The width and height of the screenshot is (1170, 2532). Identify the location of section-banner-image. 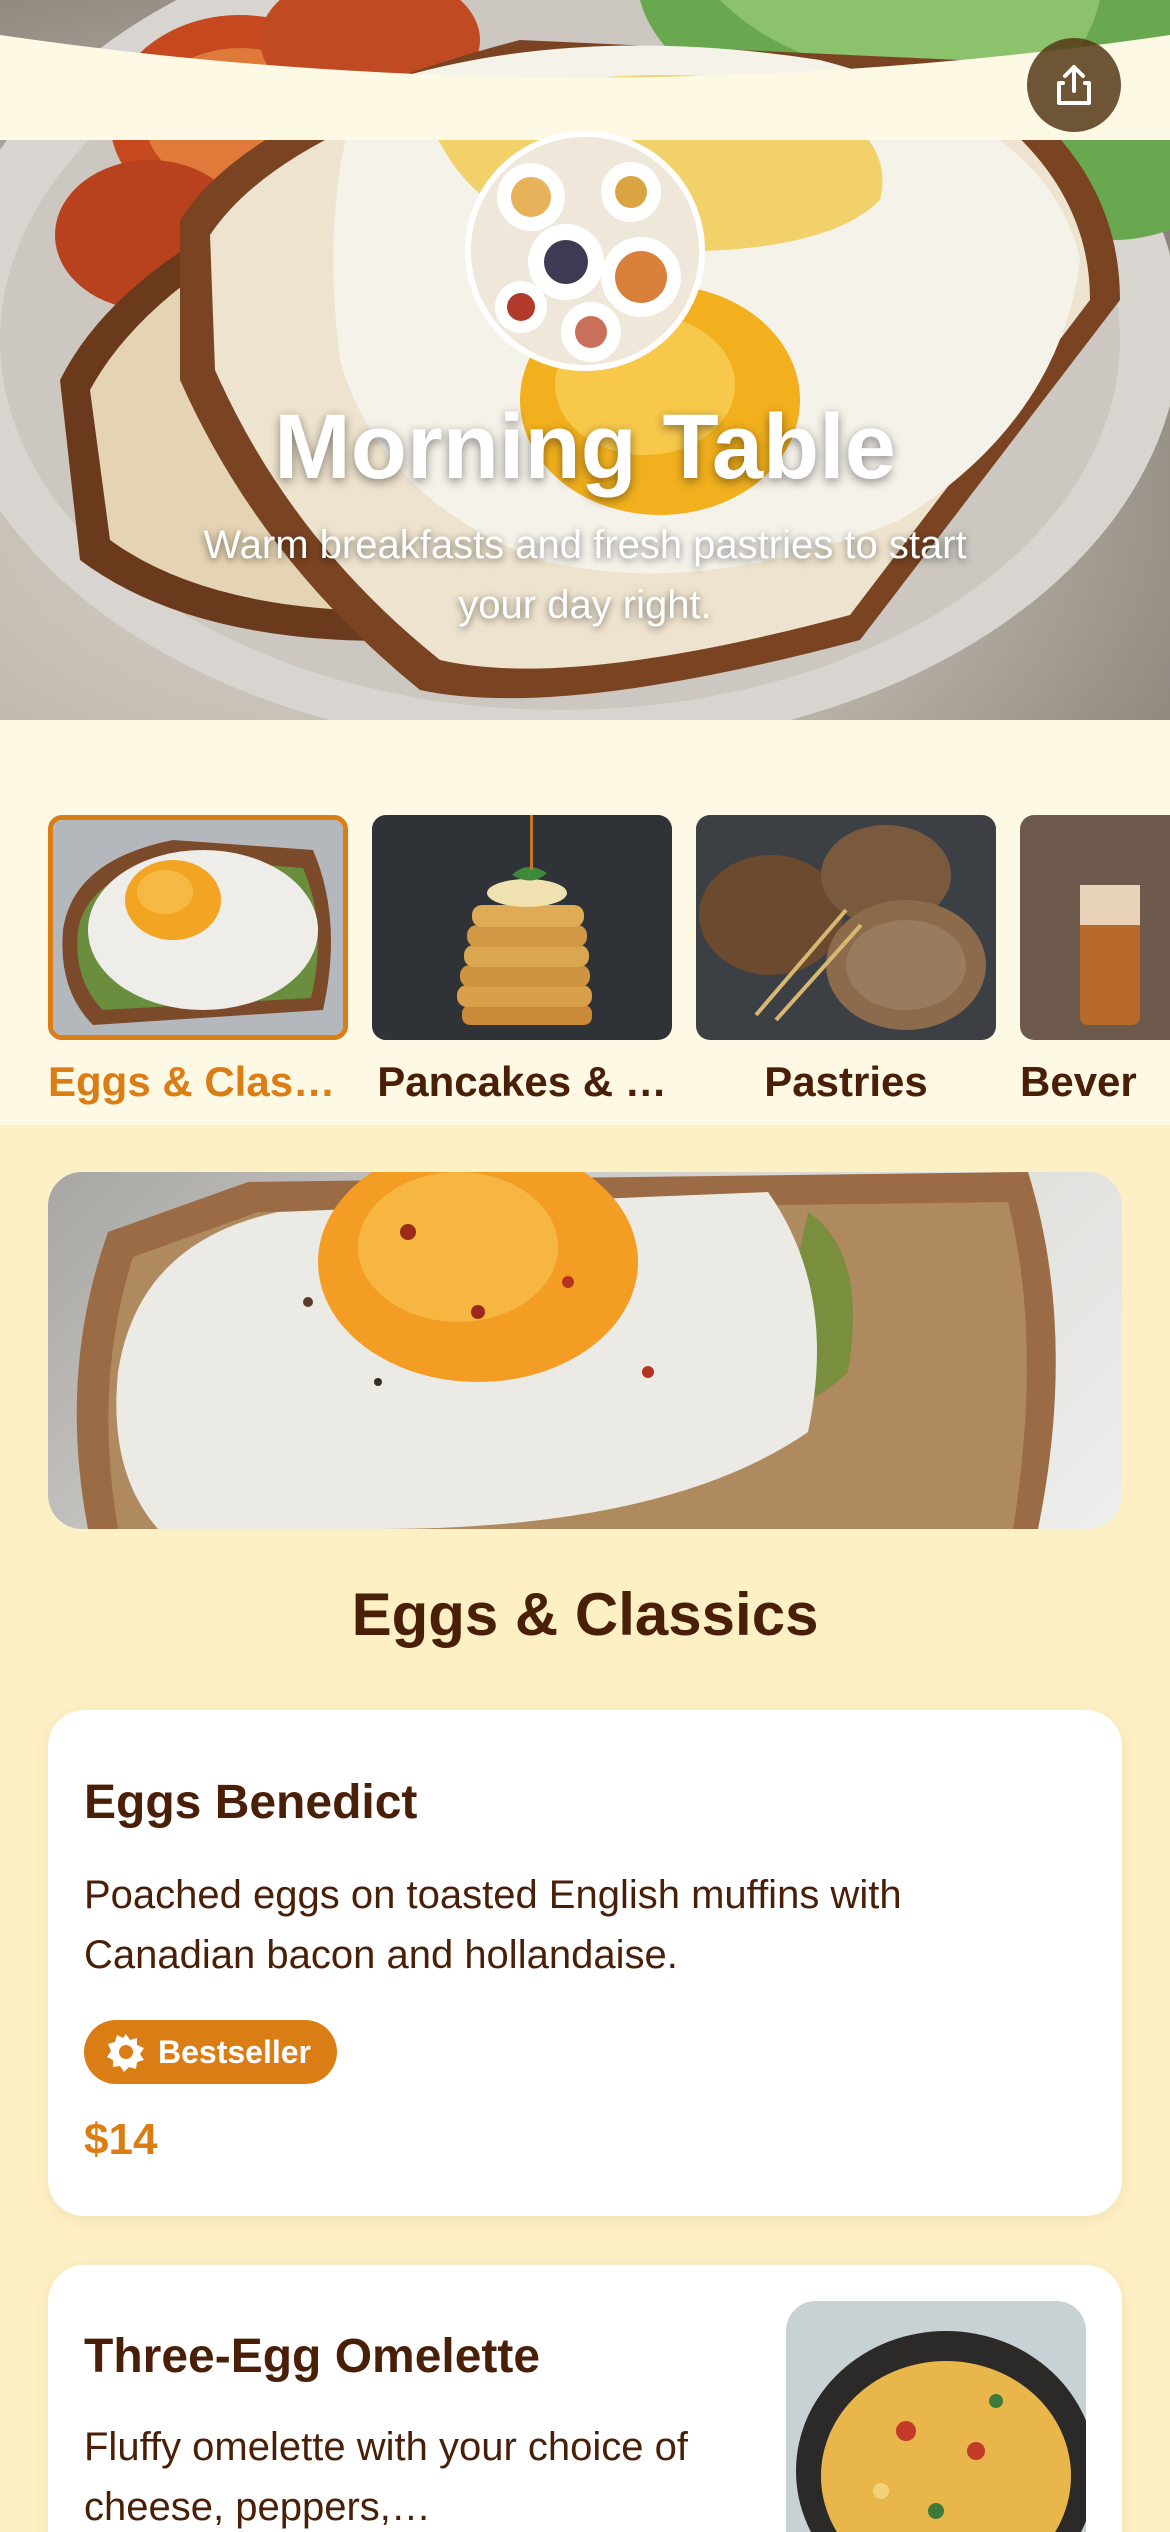
(585, 1350).